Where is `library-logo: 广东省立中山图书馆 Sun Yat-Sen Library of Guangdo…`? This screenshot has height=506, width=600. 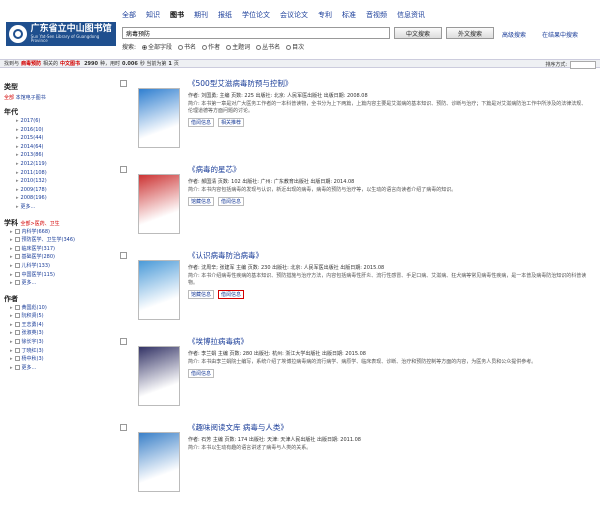
library-logo: 广东省立中山图书馆 Sun Yat-Sen Library of Guangdo… is located at coordinates (61, 34).